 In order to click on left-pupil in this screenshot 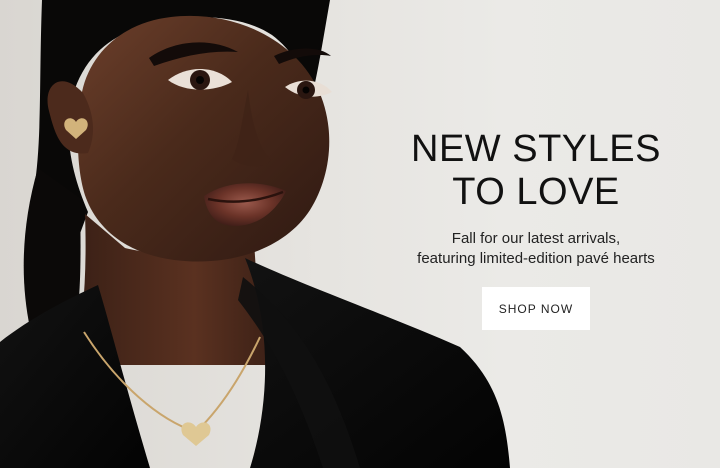, I will do `click(200, 80)`.